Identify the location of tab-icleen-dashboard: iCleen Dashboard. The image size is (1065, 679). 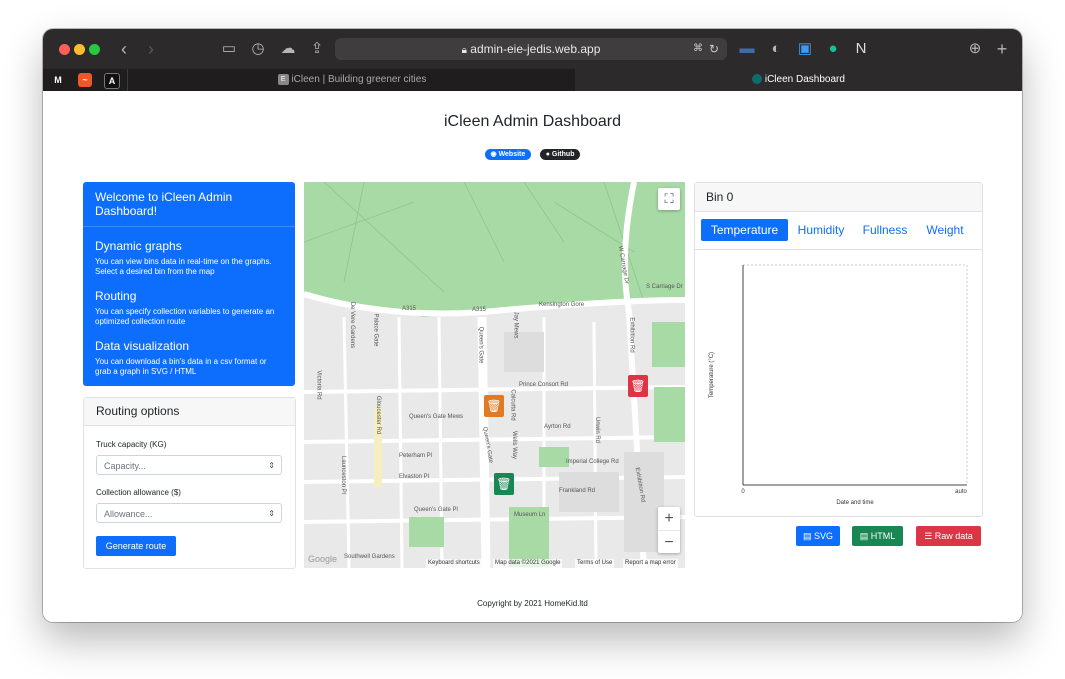
(798, 80).